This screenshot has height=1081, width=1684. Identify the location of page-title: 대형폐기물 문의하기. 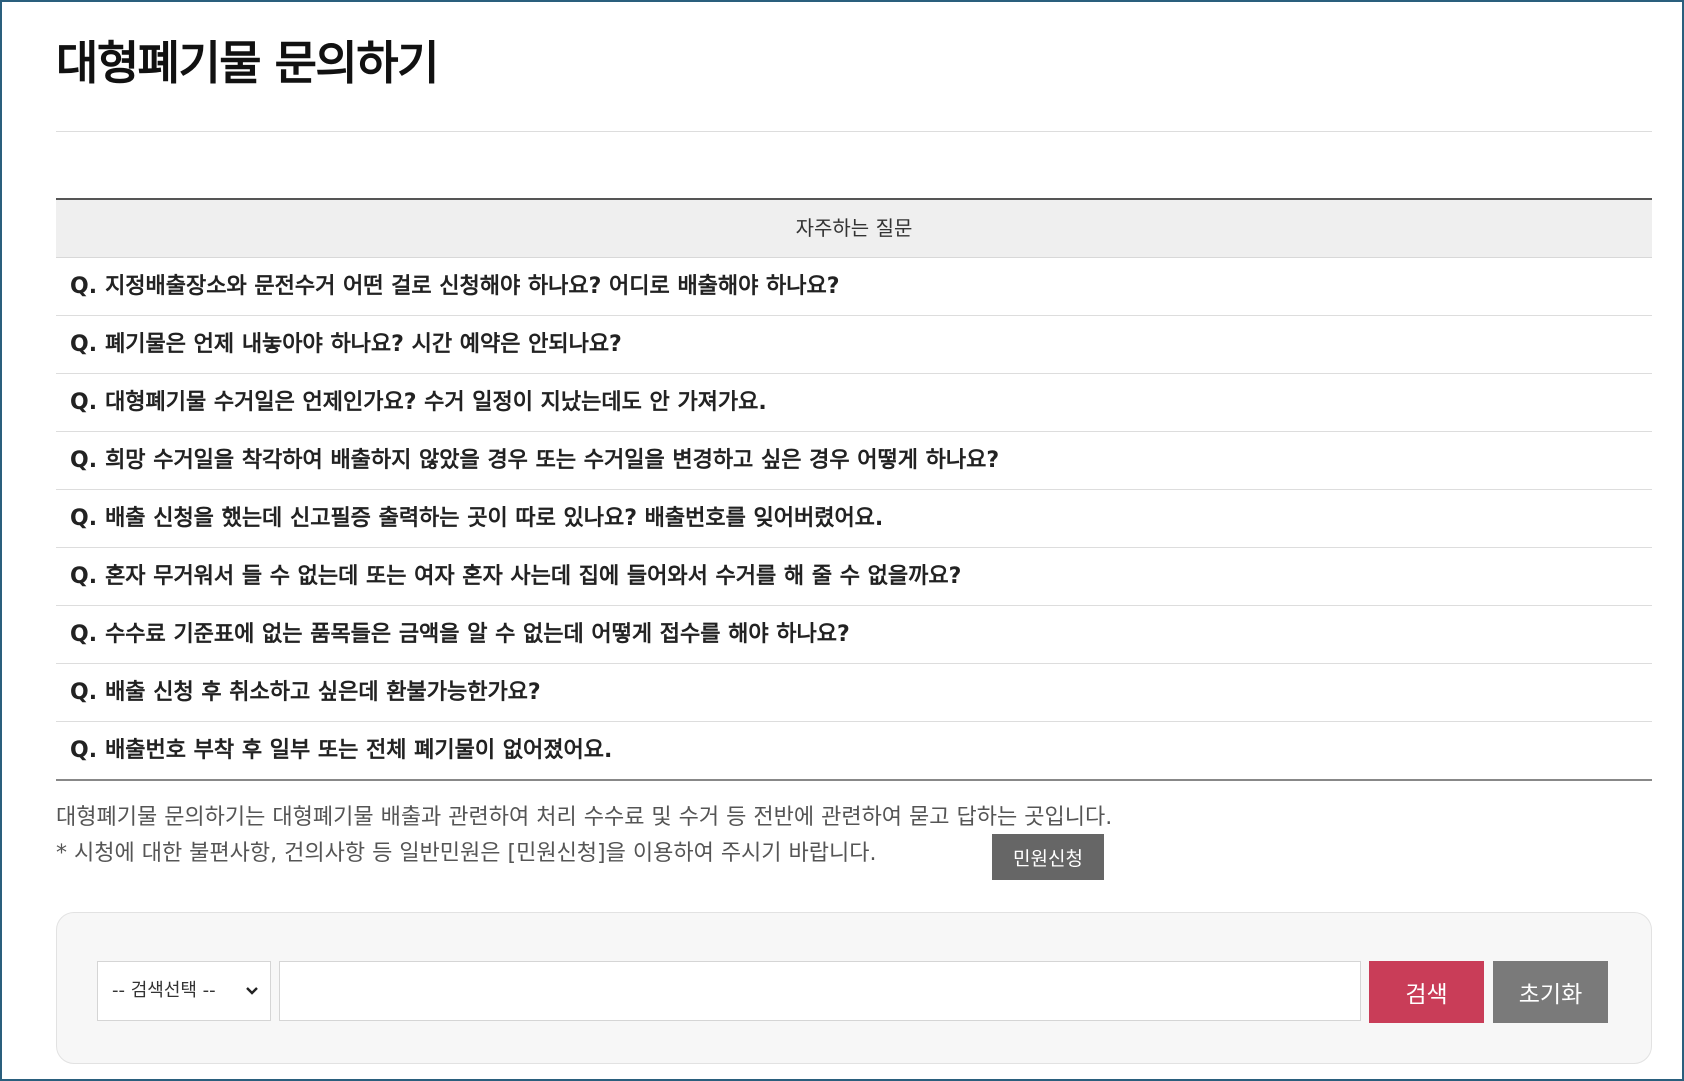
(247, 63).